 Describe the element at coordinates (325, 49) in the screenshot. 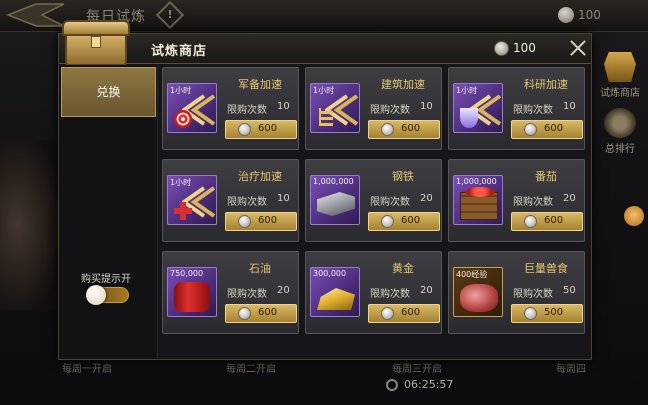

I see `dialog-header: 试炼商店 100` at that location.